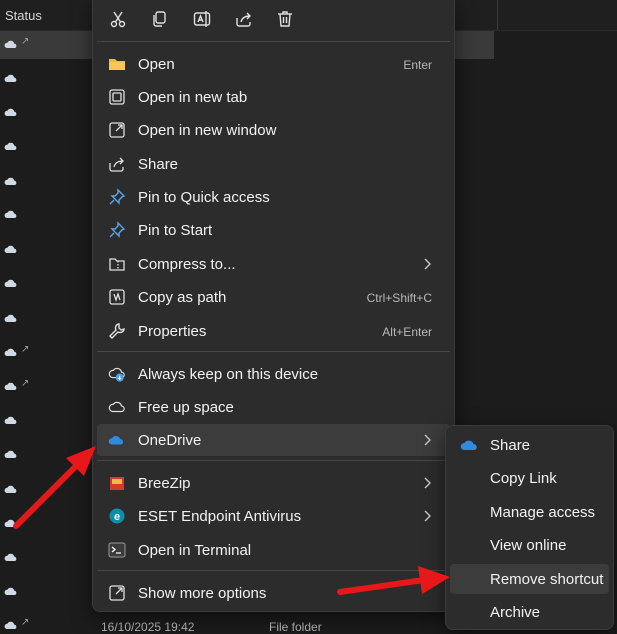 This screenshot has width=617, height=634. What do you see at coordinates (273, 97) in the screenshot?
I see `menu-item-open-new-tab: Open in new tab` at bounding box center [273, 97].